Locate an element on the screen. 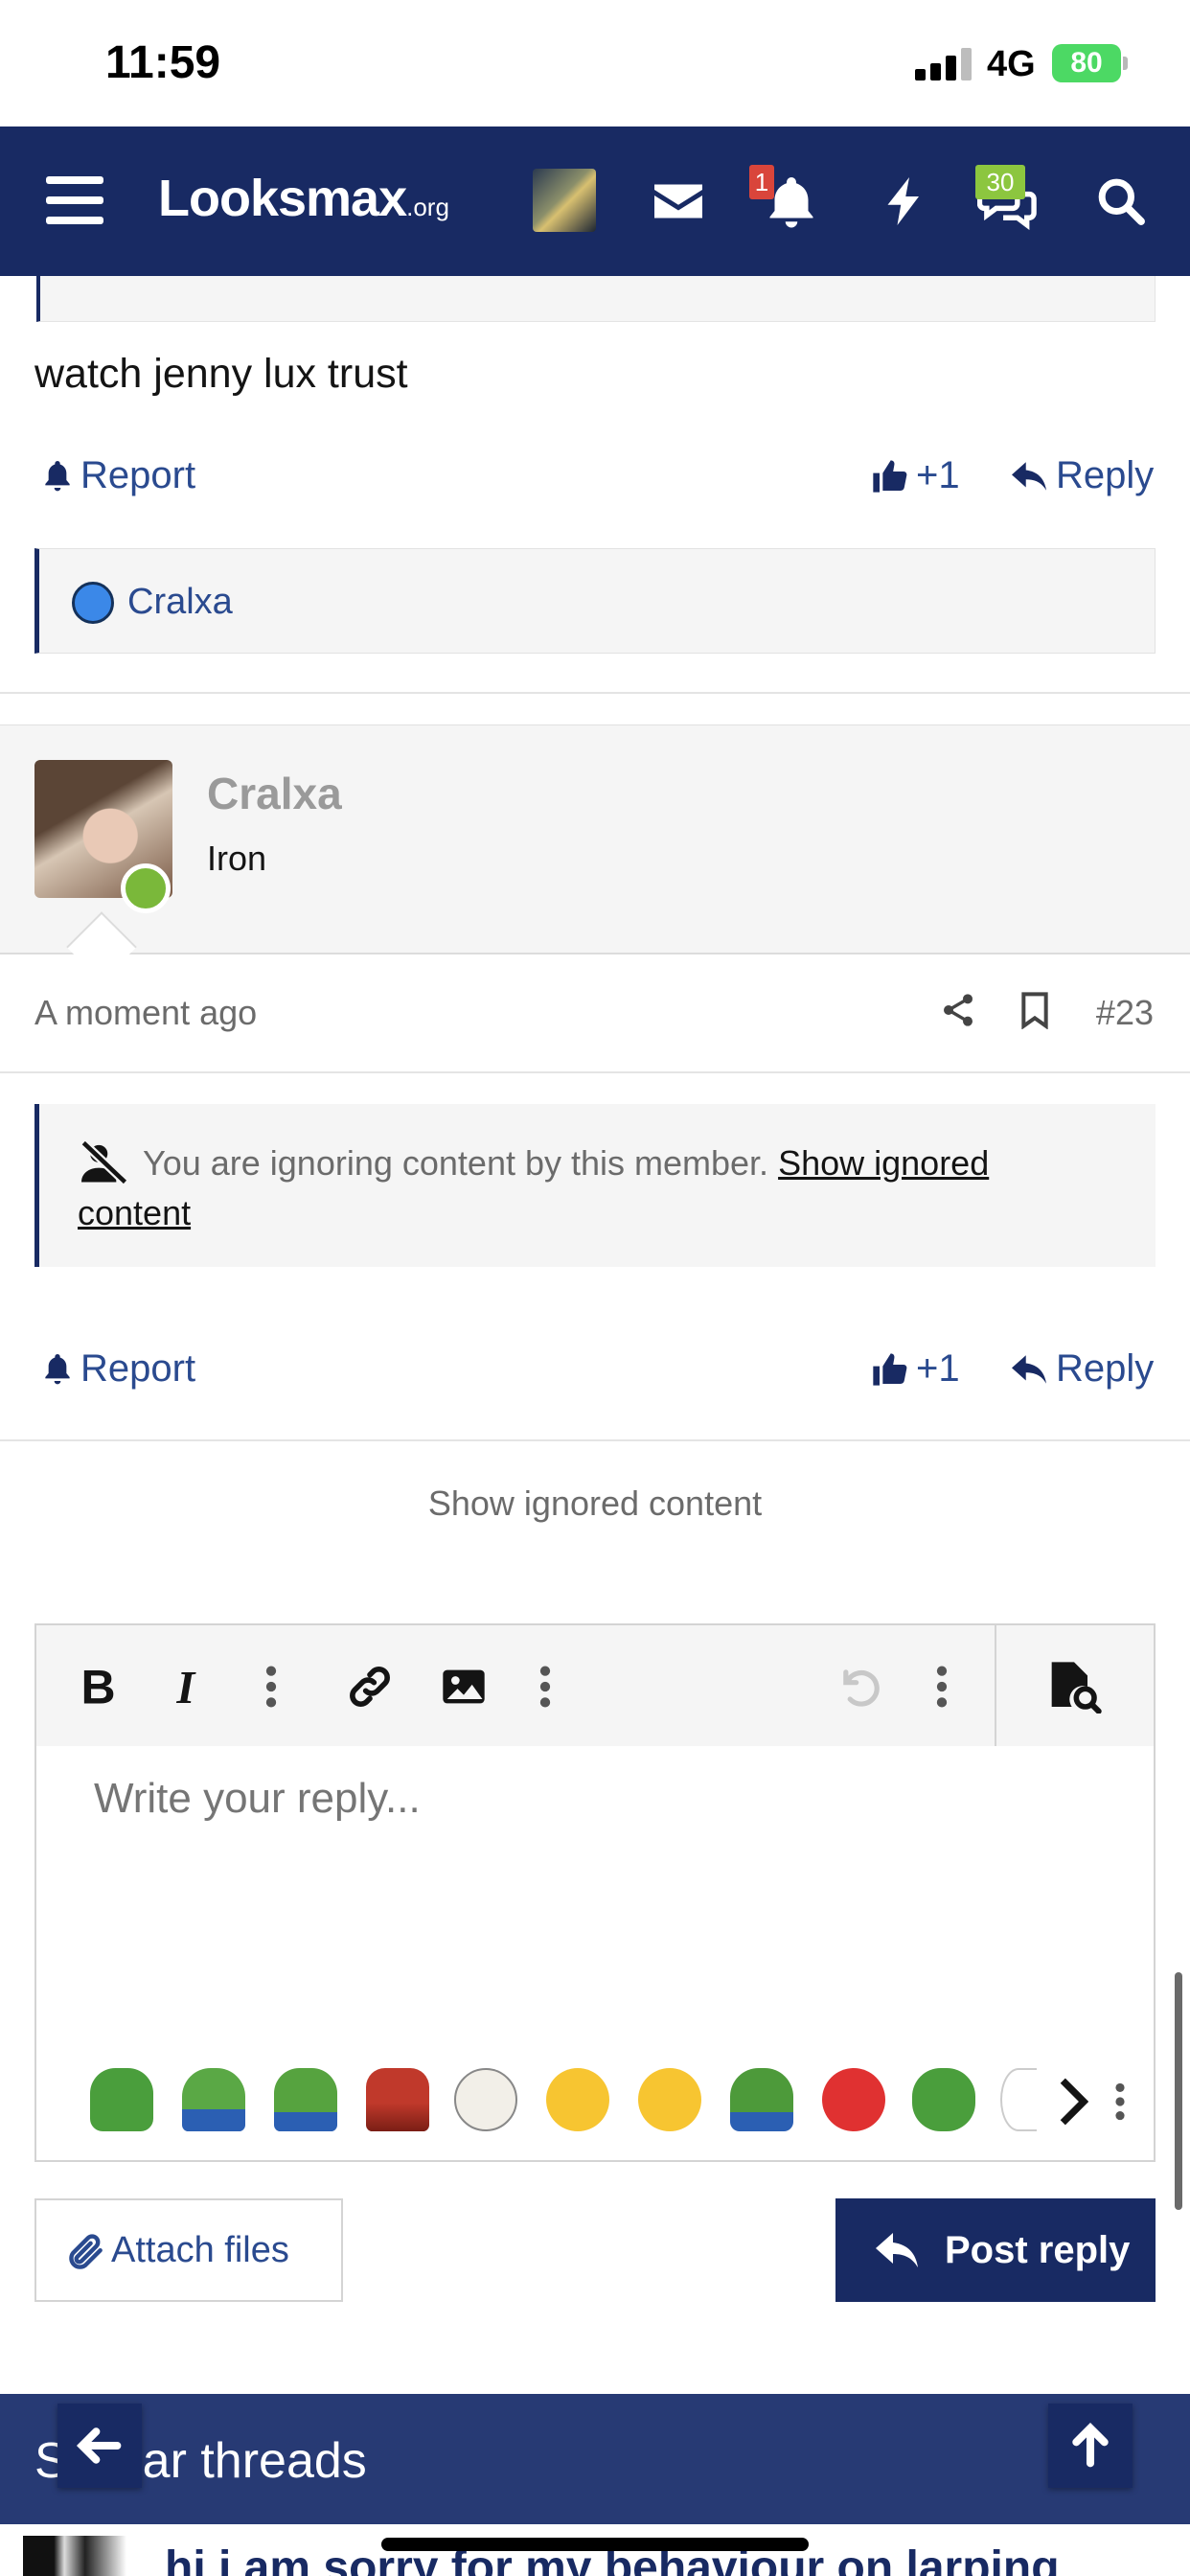 This screenshot has height=2576, width=1190. arrow-up-icon is located at coordinates (1091, 2445).